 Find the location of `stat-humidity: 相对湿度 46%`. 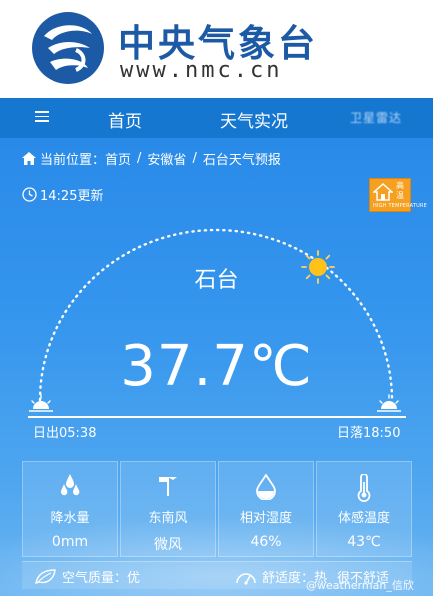

stat-humidity: 相对湿度 46% is located at coordinates (266, 509).